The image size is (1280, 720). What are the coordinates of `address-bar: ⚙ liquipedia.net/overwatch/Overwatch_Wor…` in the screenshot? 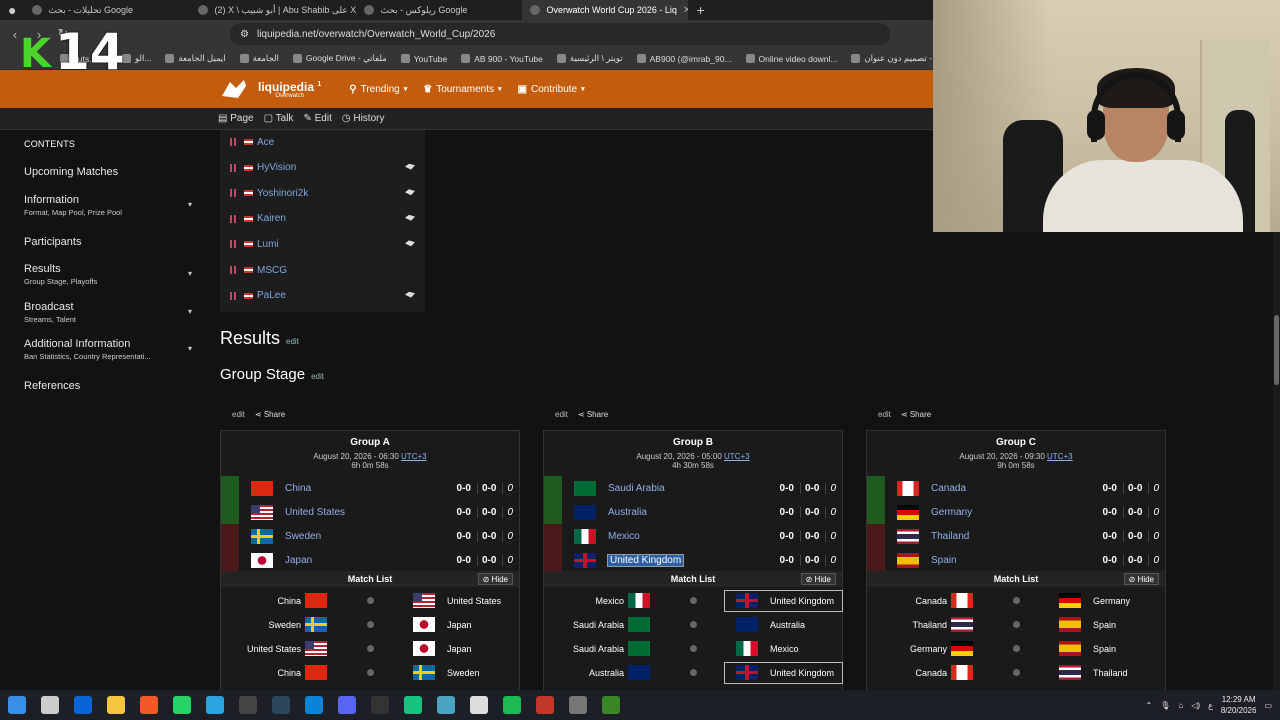 It's located at (560, 34).